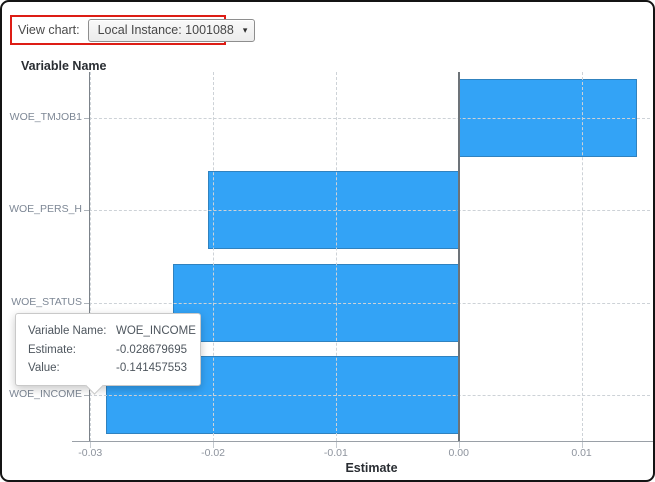 This screenshot has width=655, height=482. What do you see at coordinates (45, 209) in the screenshot?
I see `y-category-label: WOE_PERS_H` at bounding box center [45, 209].